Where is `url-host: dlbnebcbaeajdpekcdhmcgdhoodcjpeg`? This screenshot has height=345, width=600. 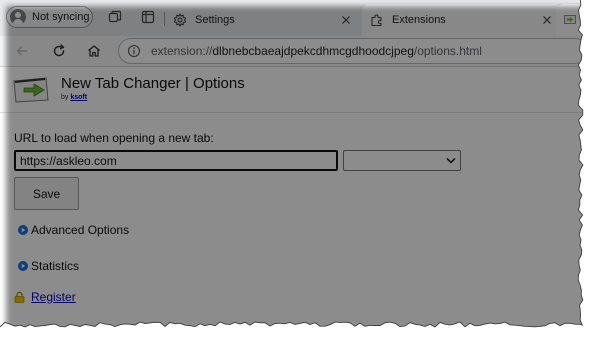 url-host: dlbnebcbaeajdpekcdhmcgdhoodcjpeg is located at coordinates (313, 51).